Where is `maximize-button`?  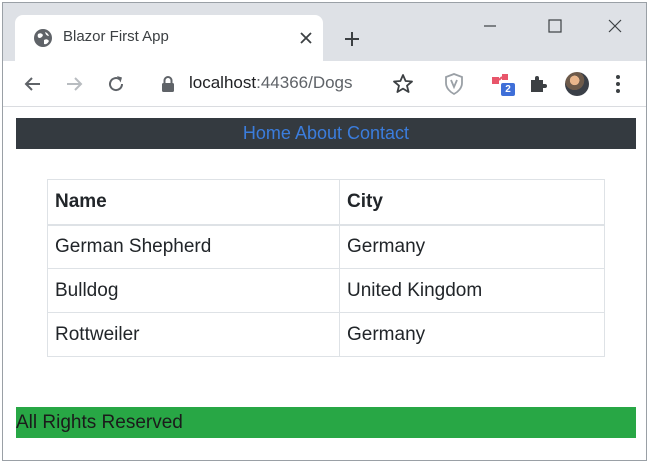
maximize-button is located at coordinates (555, 26).